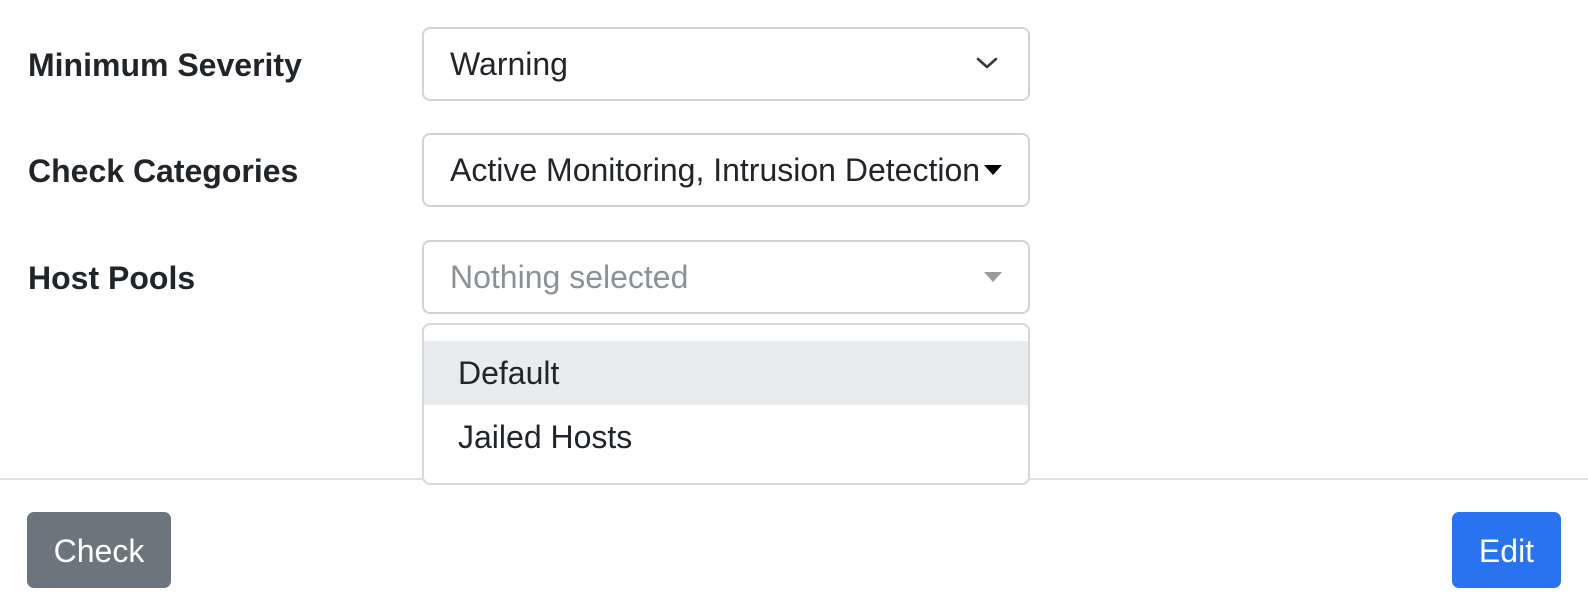 The image size is (1588, 610). Describe the element at coordinates (569, 277) in the screenshot. I see `host-pools-placeholder: Nothing selected` at that location.